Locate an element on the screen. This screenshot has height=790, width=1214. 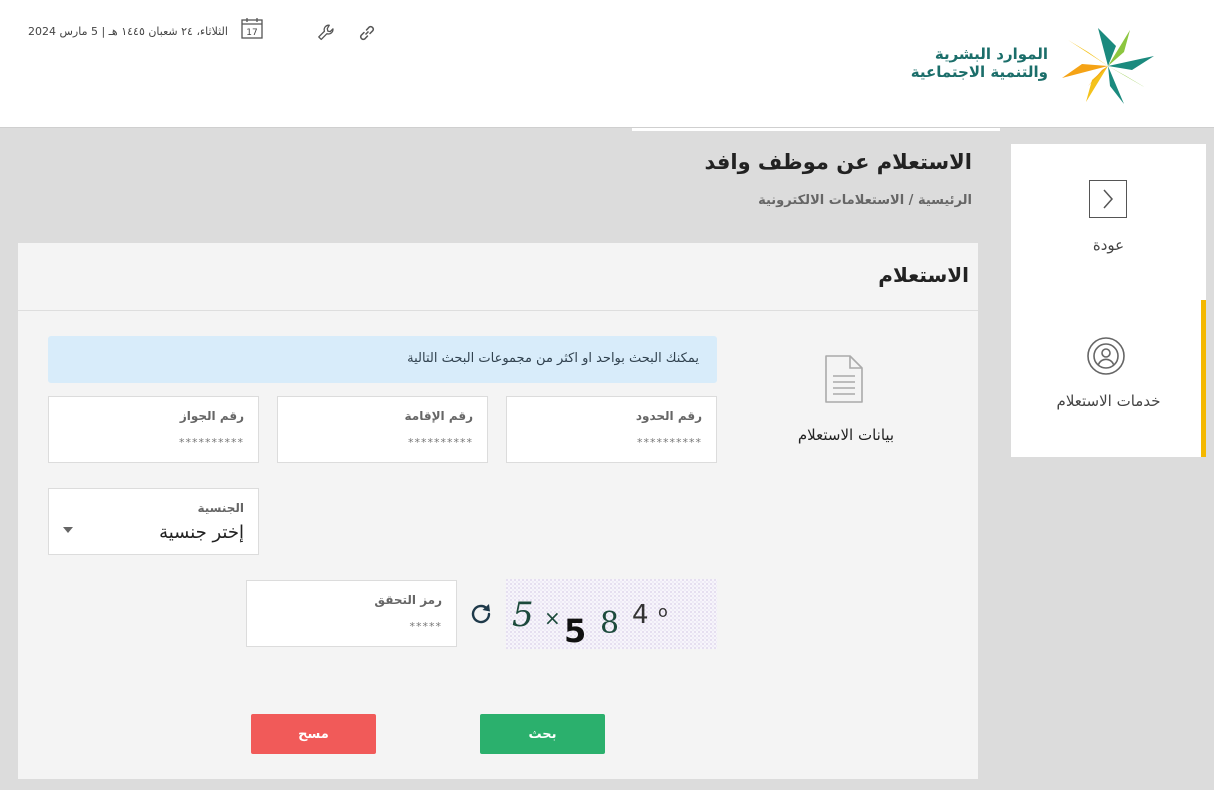
caret-down-icon is located at coordinates (68, 530).